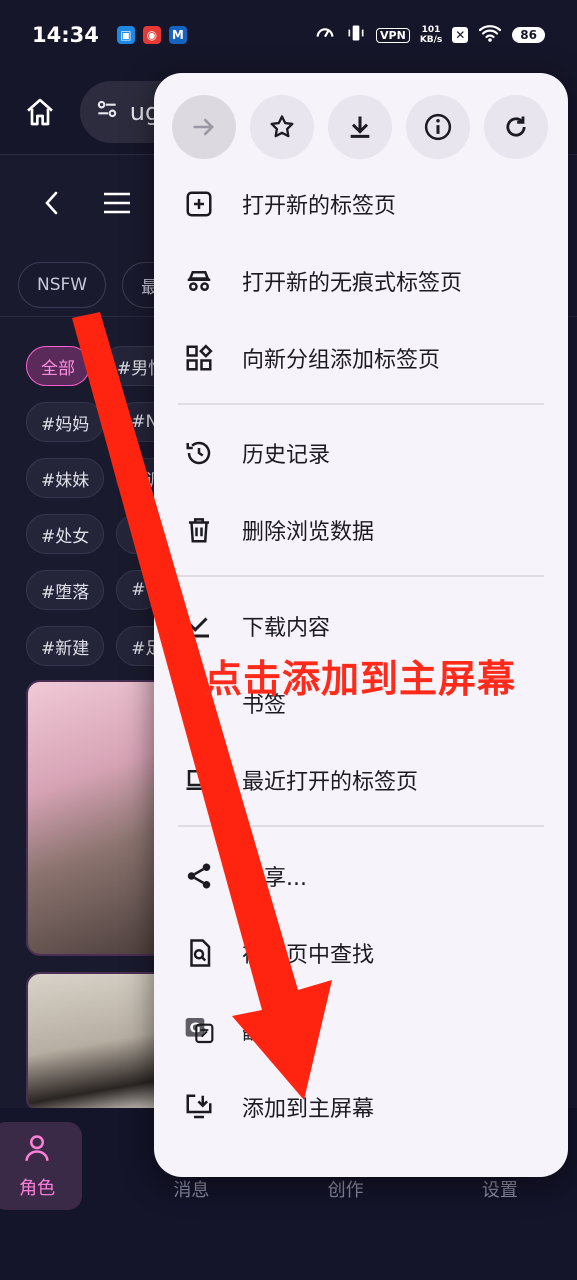  Describe the element at coordinates (288, 35) in the screenshot. I see `status-bar: 14:34 ▣ ◉ M VPN 101 KB/s ✕ 86` at that location.